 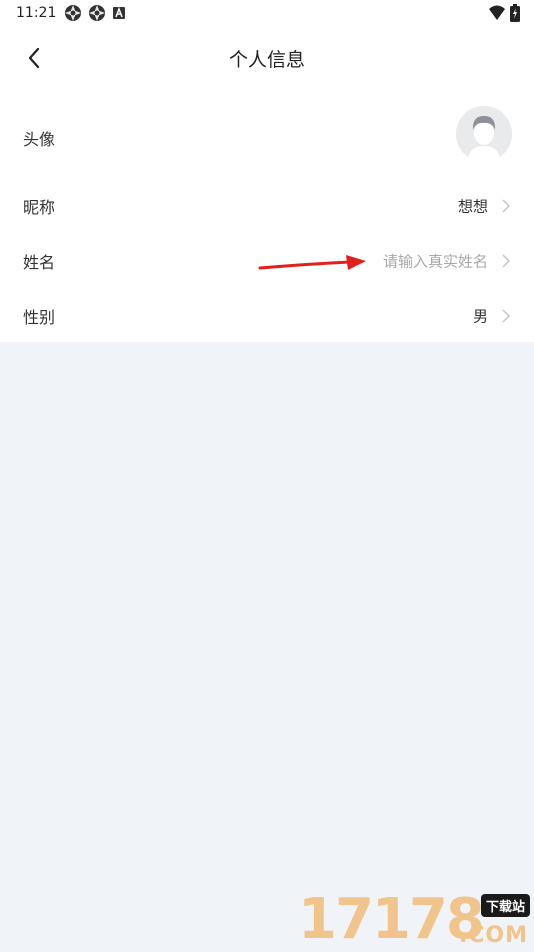 I want to click on row-label: 性别, so click(x=39, y=317).